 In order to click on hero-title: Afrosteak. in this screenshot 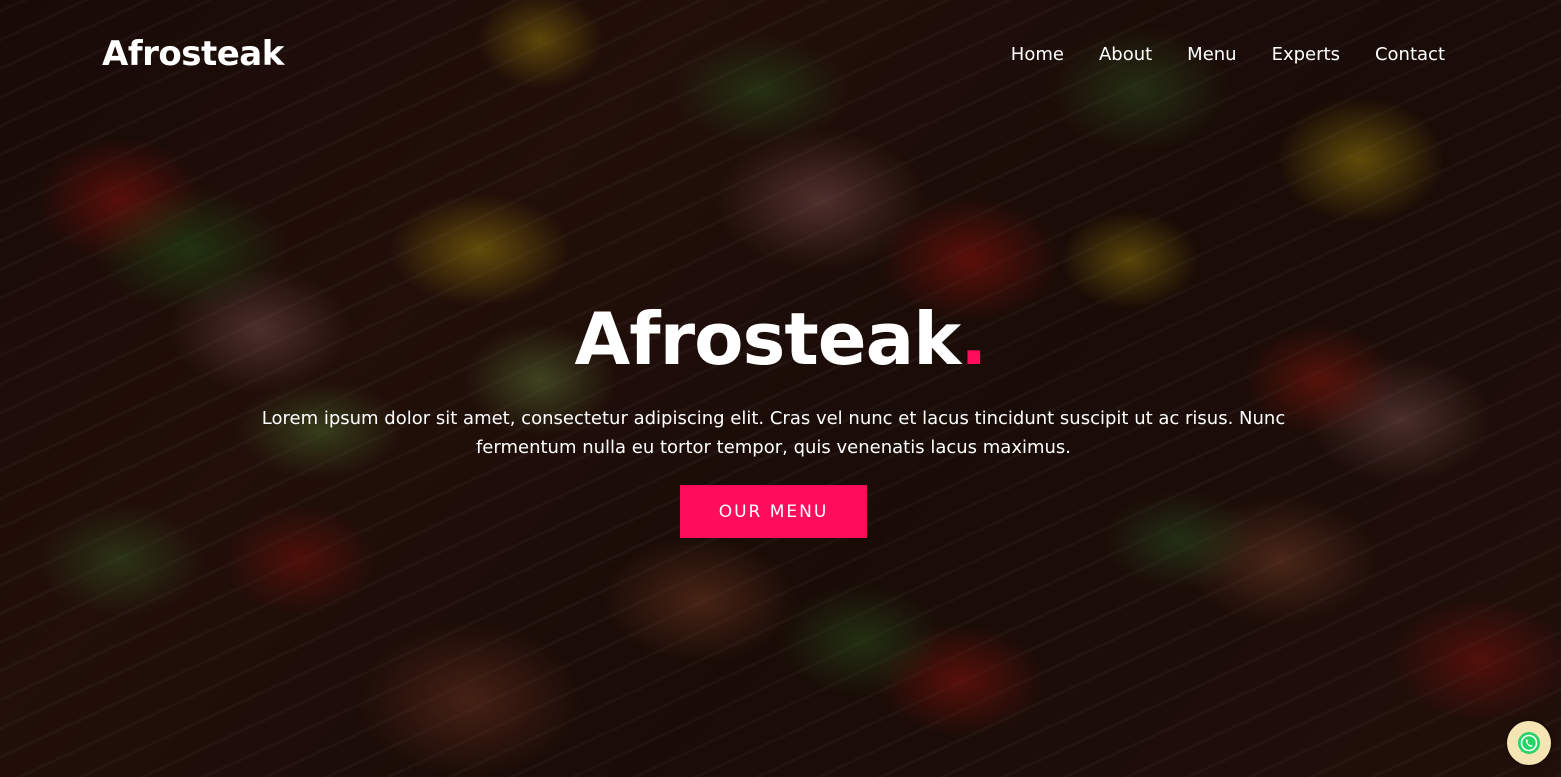, I will do `click(780, 339)`.